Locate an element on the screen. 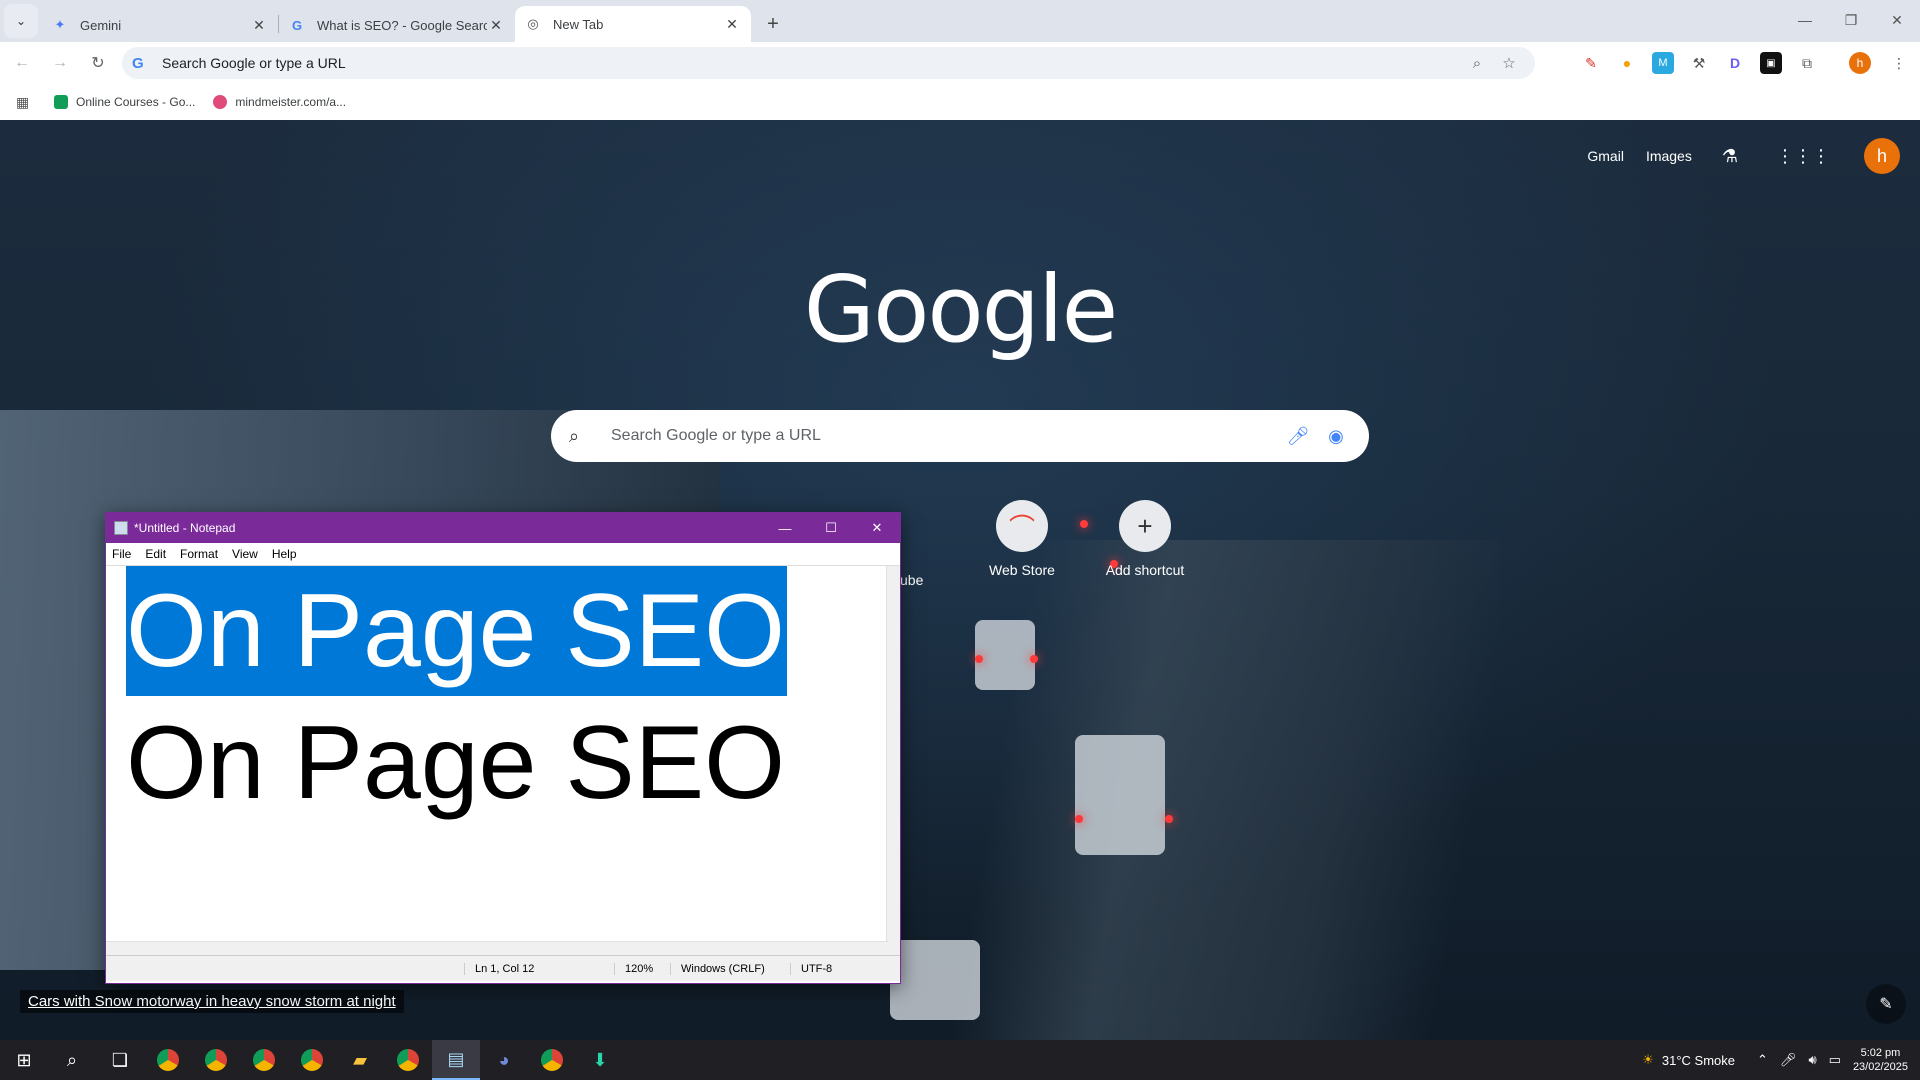 The height and width of the screenshot is (1080, 1920). notepad-taskbar-icon: ▤ is located at coordinates (456, 1060).